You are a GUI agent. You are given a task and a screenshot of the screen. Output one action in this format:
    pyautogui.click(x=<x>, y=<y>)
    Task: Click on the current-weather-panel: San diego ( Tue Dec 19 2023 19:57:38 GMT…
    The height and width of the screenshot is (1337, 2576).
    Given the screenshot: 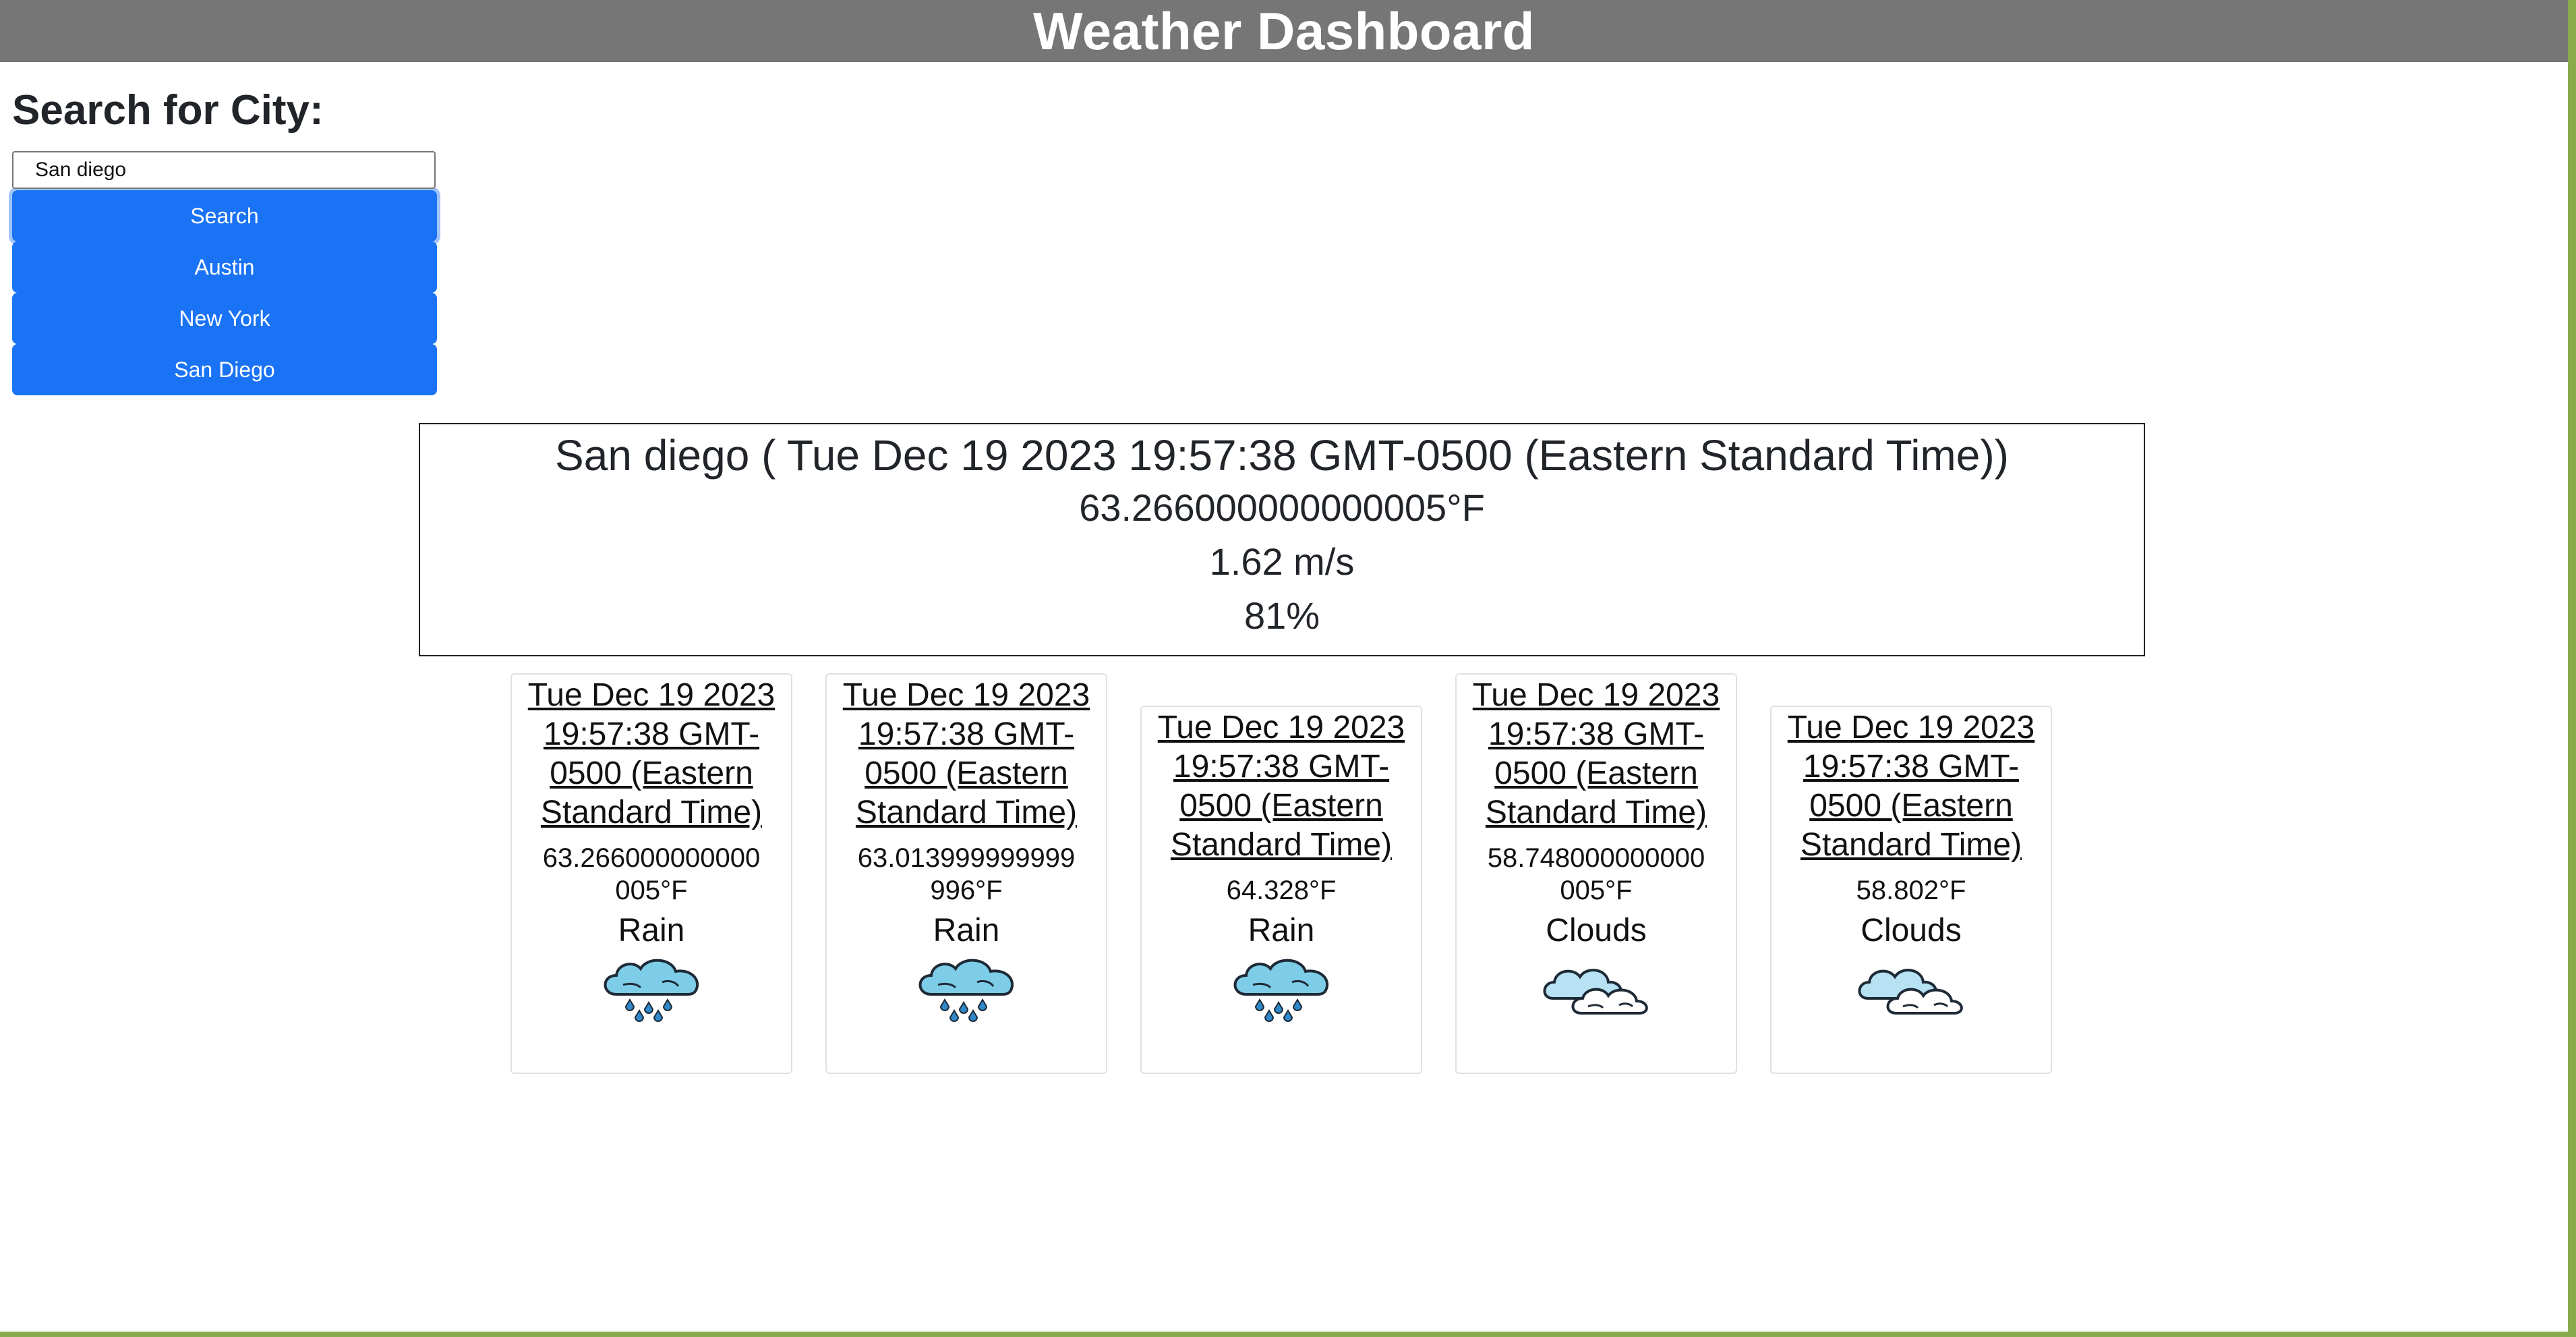 What is the action you would take?
    pyautogui.click(x=1282, y=539)
    